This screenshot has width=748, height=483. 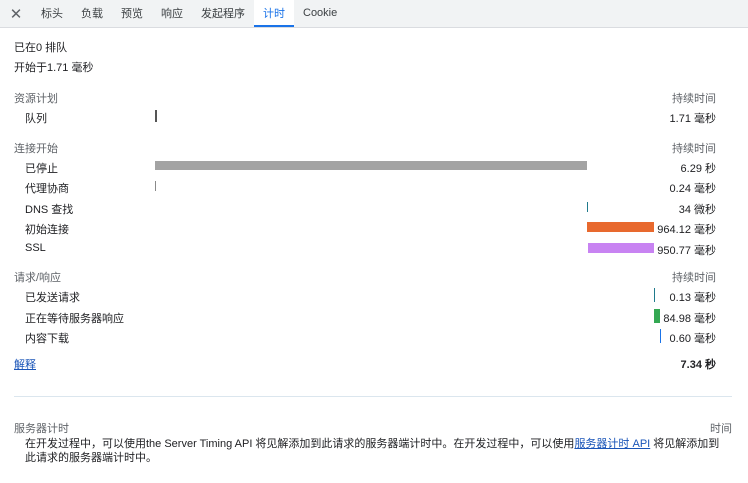 What do you see at coordinates (52, 298) in the screenshot?
I see `row-label: 已发送请求` at bounding box center [52, 298].